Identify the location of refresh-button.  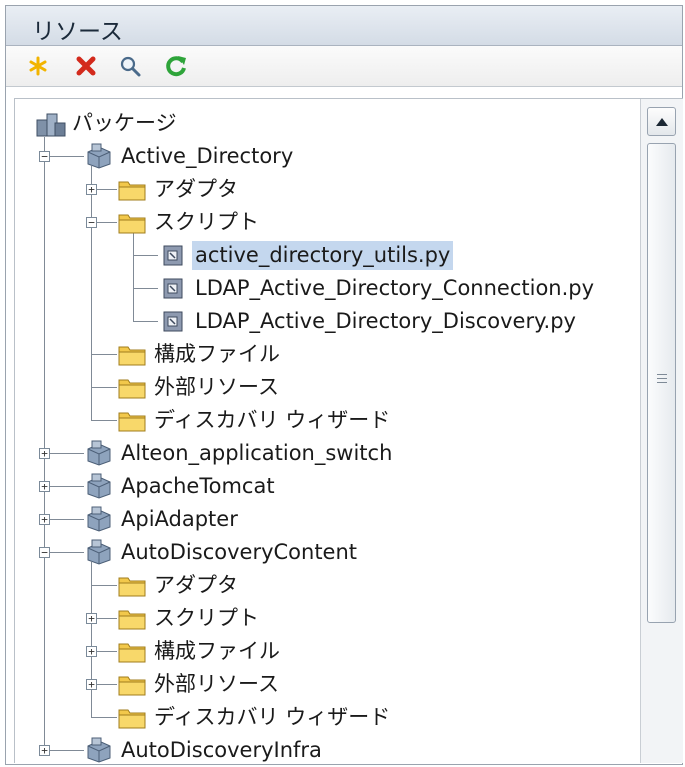
(176, 66).